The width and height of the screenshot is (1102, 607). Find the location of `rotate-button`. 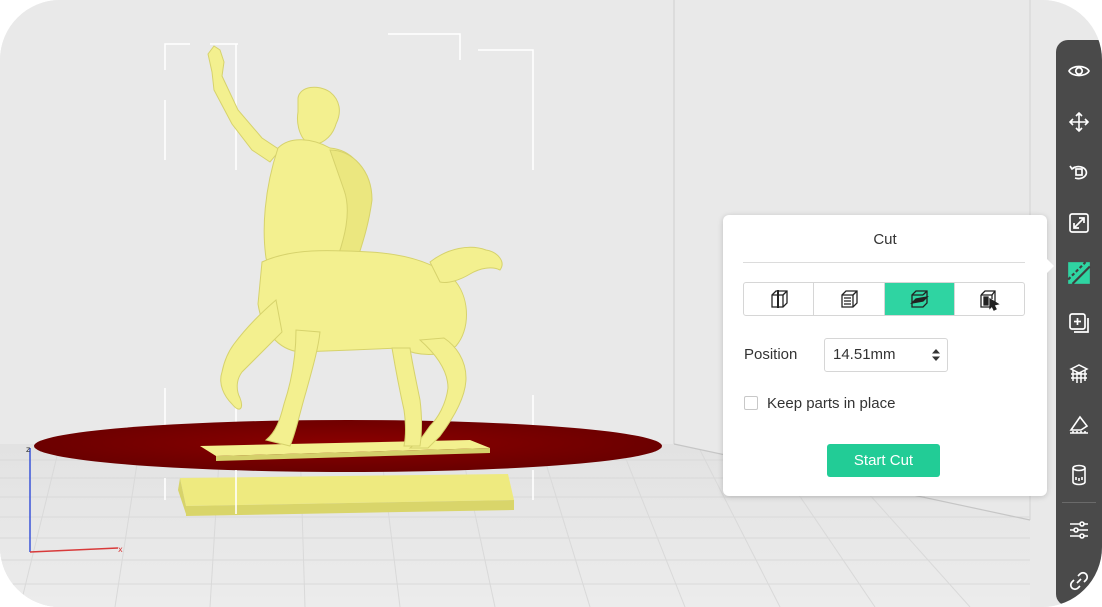

rotate-button is located at coordinates (1079, 172).